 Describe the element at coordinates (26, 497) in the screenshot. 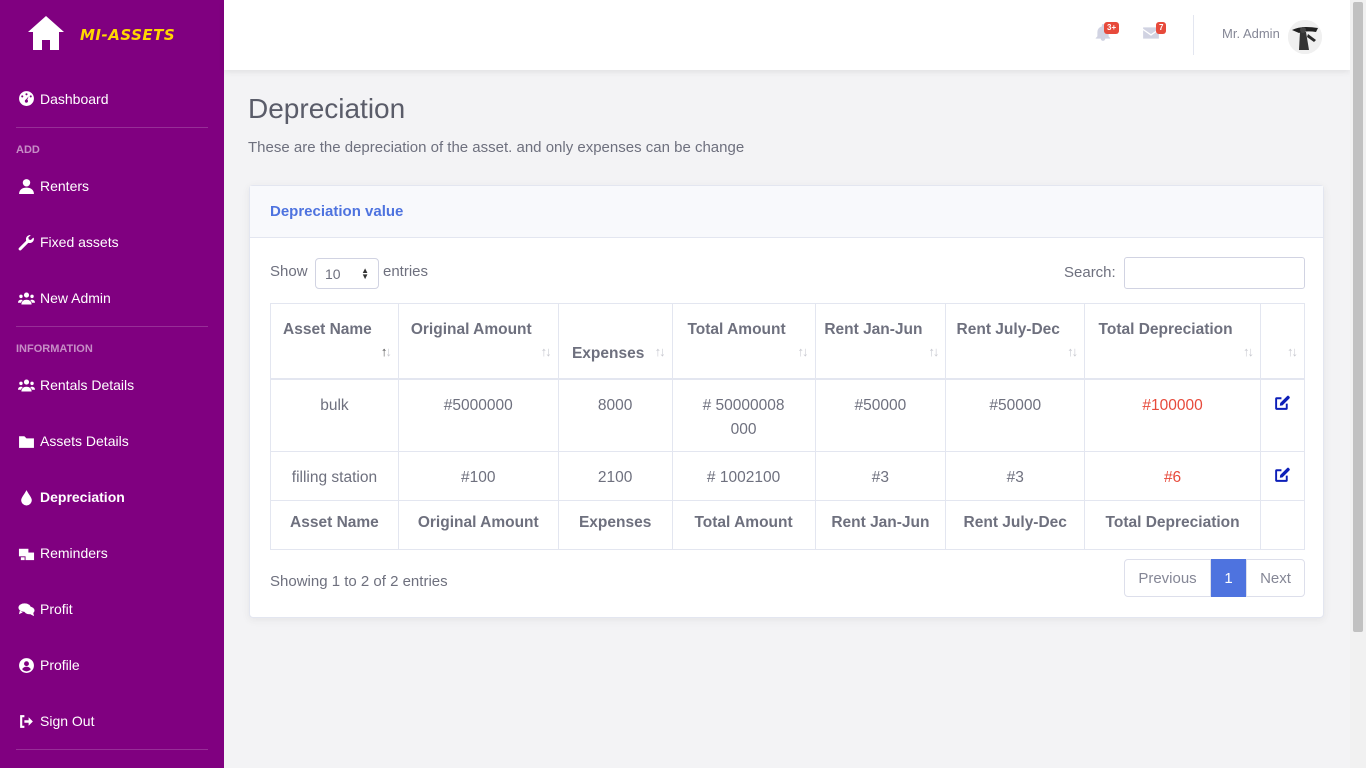

I see `droplet-icon` at that location.